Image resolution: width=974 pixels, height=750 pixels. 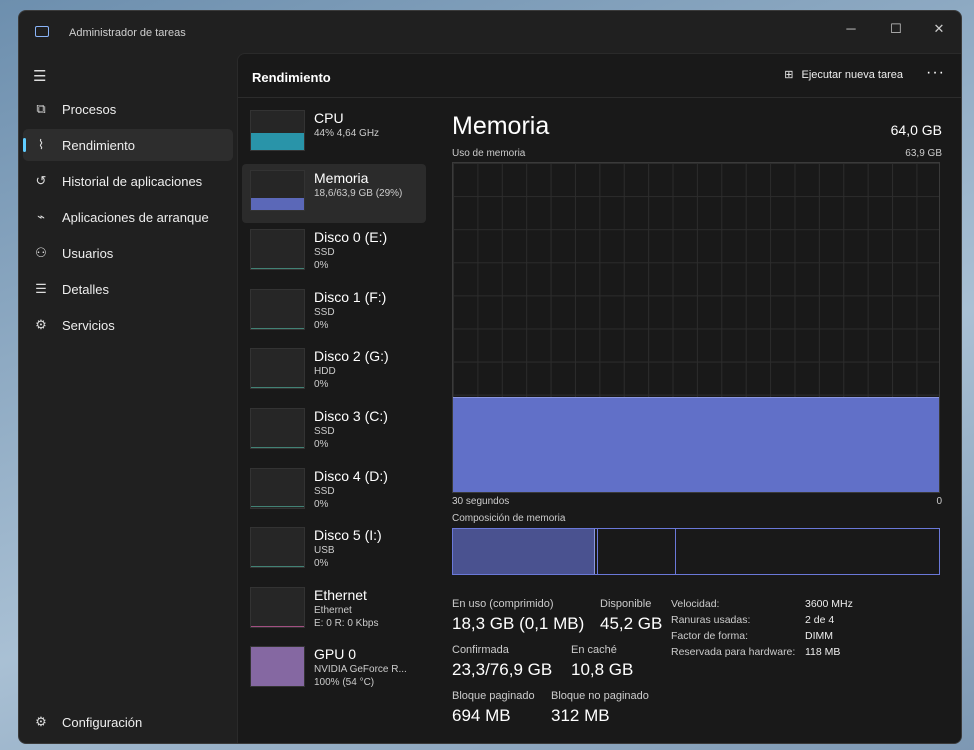 I want to click on close-button: ✕, so click(x=939, y=29).